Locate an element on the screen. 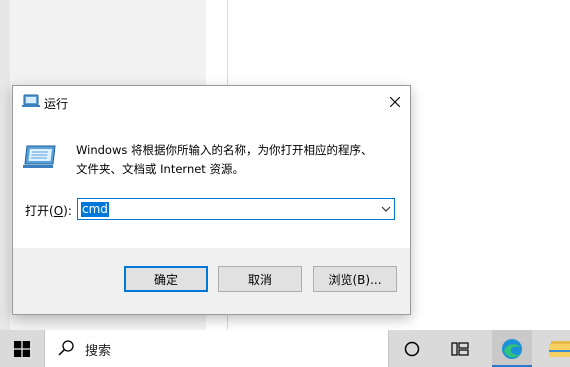  ok-button: 确定 is located at coordinates (166, 279).